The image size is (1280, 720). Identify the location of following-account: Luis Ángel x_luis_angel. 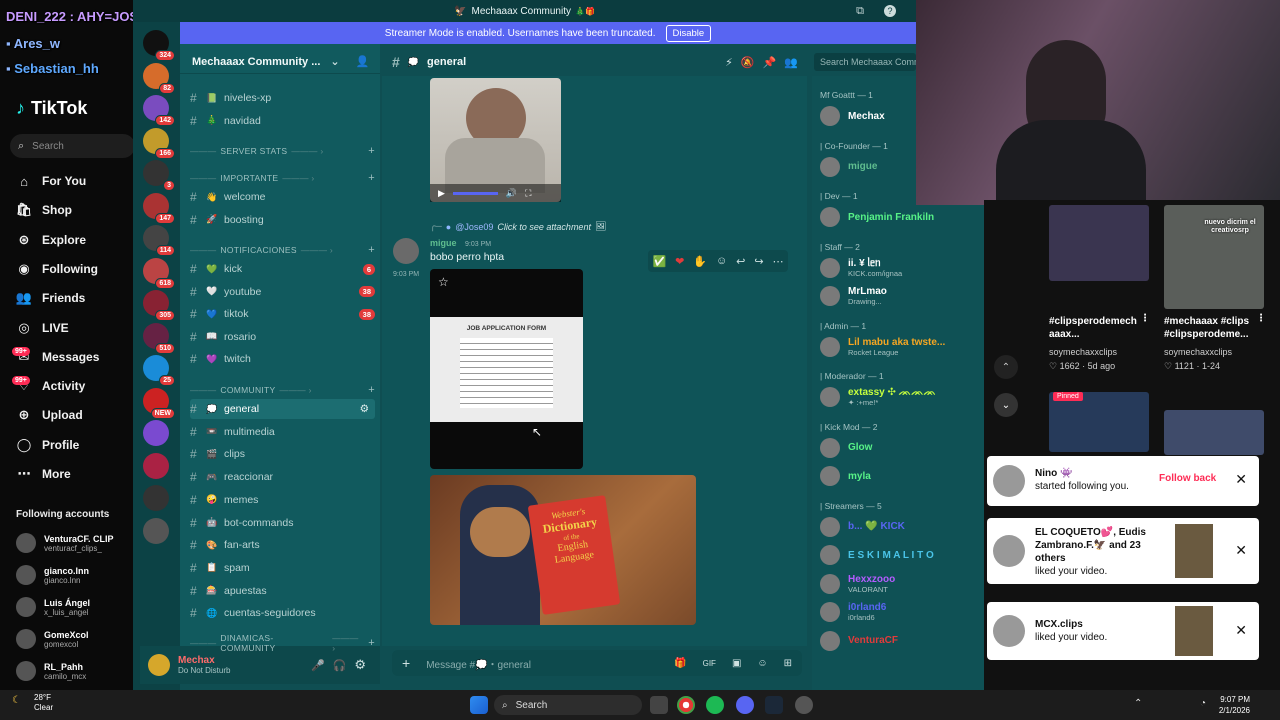
(75, 607).